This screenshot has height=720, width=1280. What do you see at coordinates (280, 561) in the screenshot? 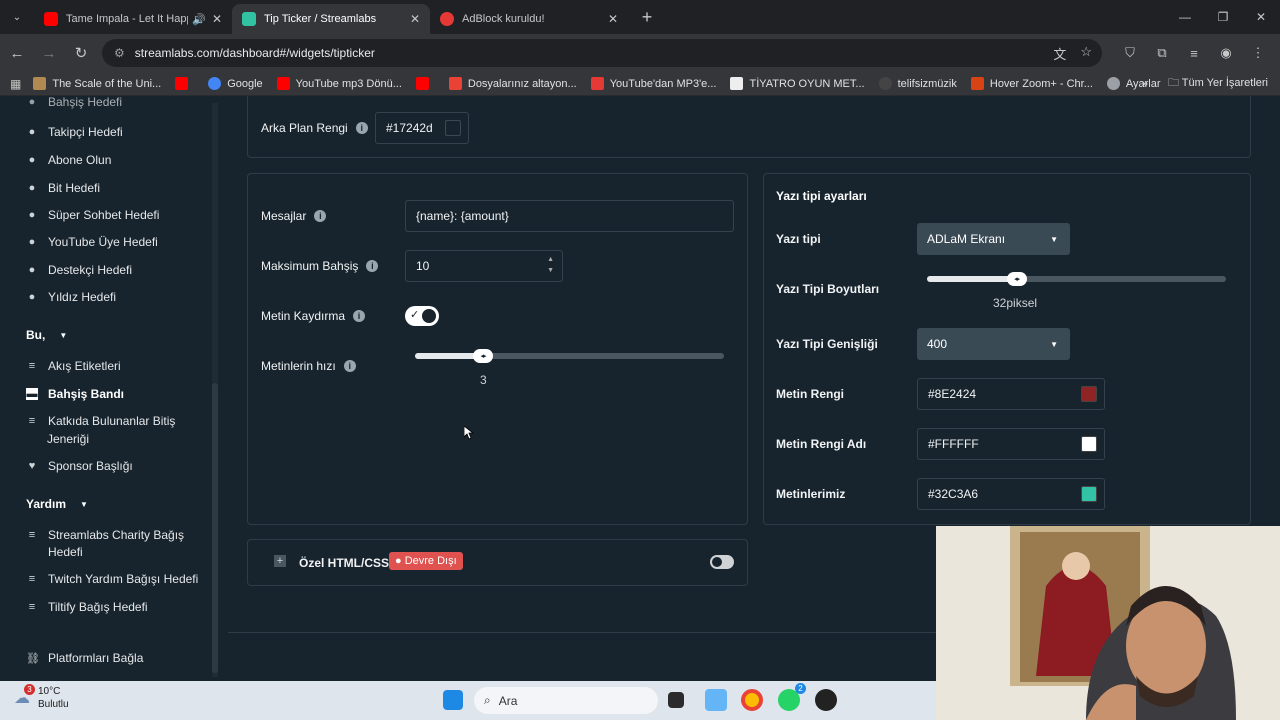
I see `expand-plus-icon: +` at bounding box center [280, 561].